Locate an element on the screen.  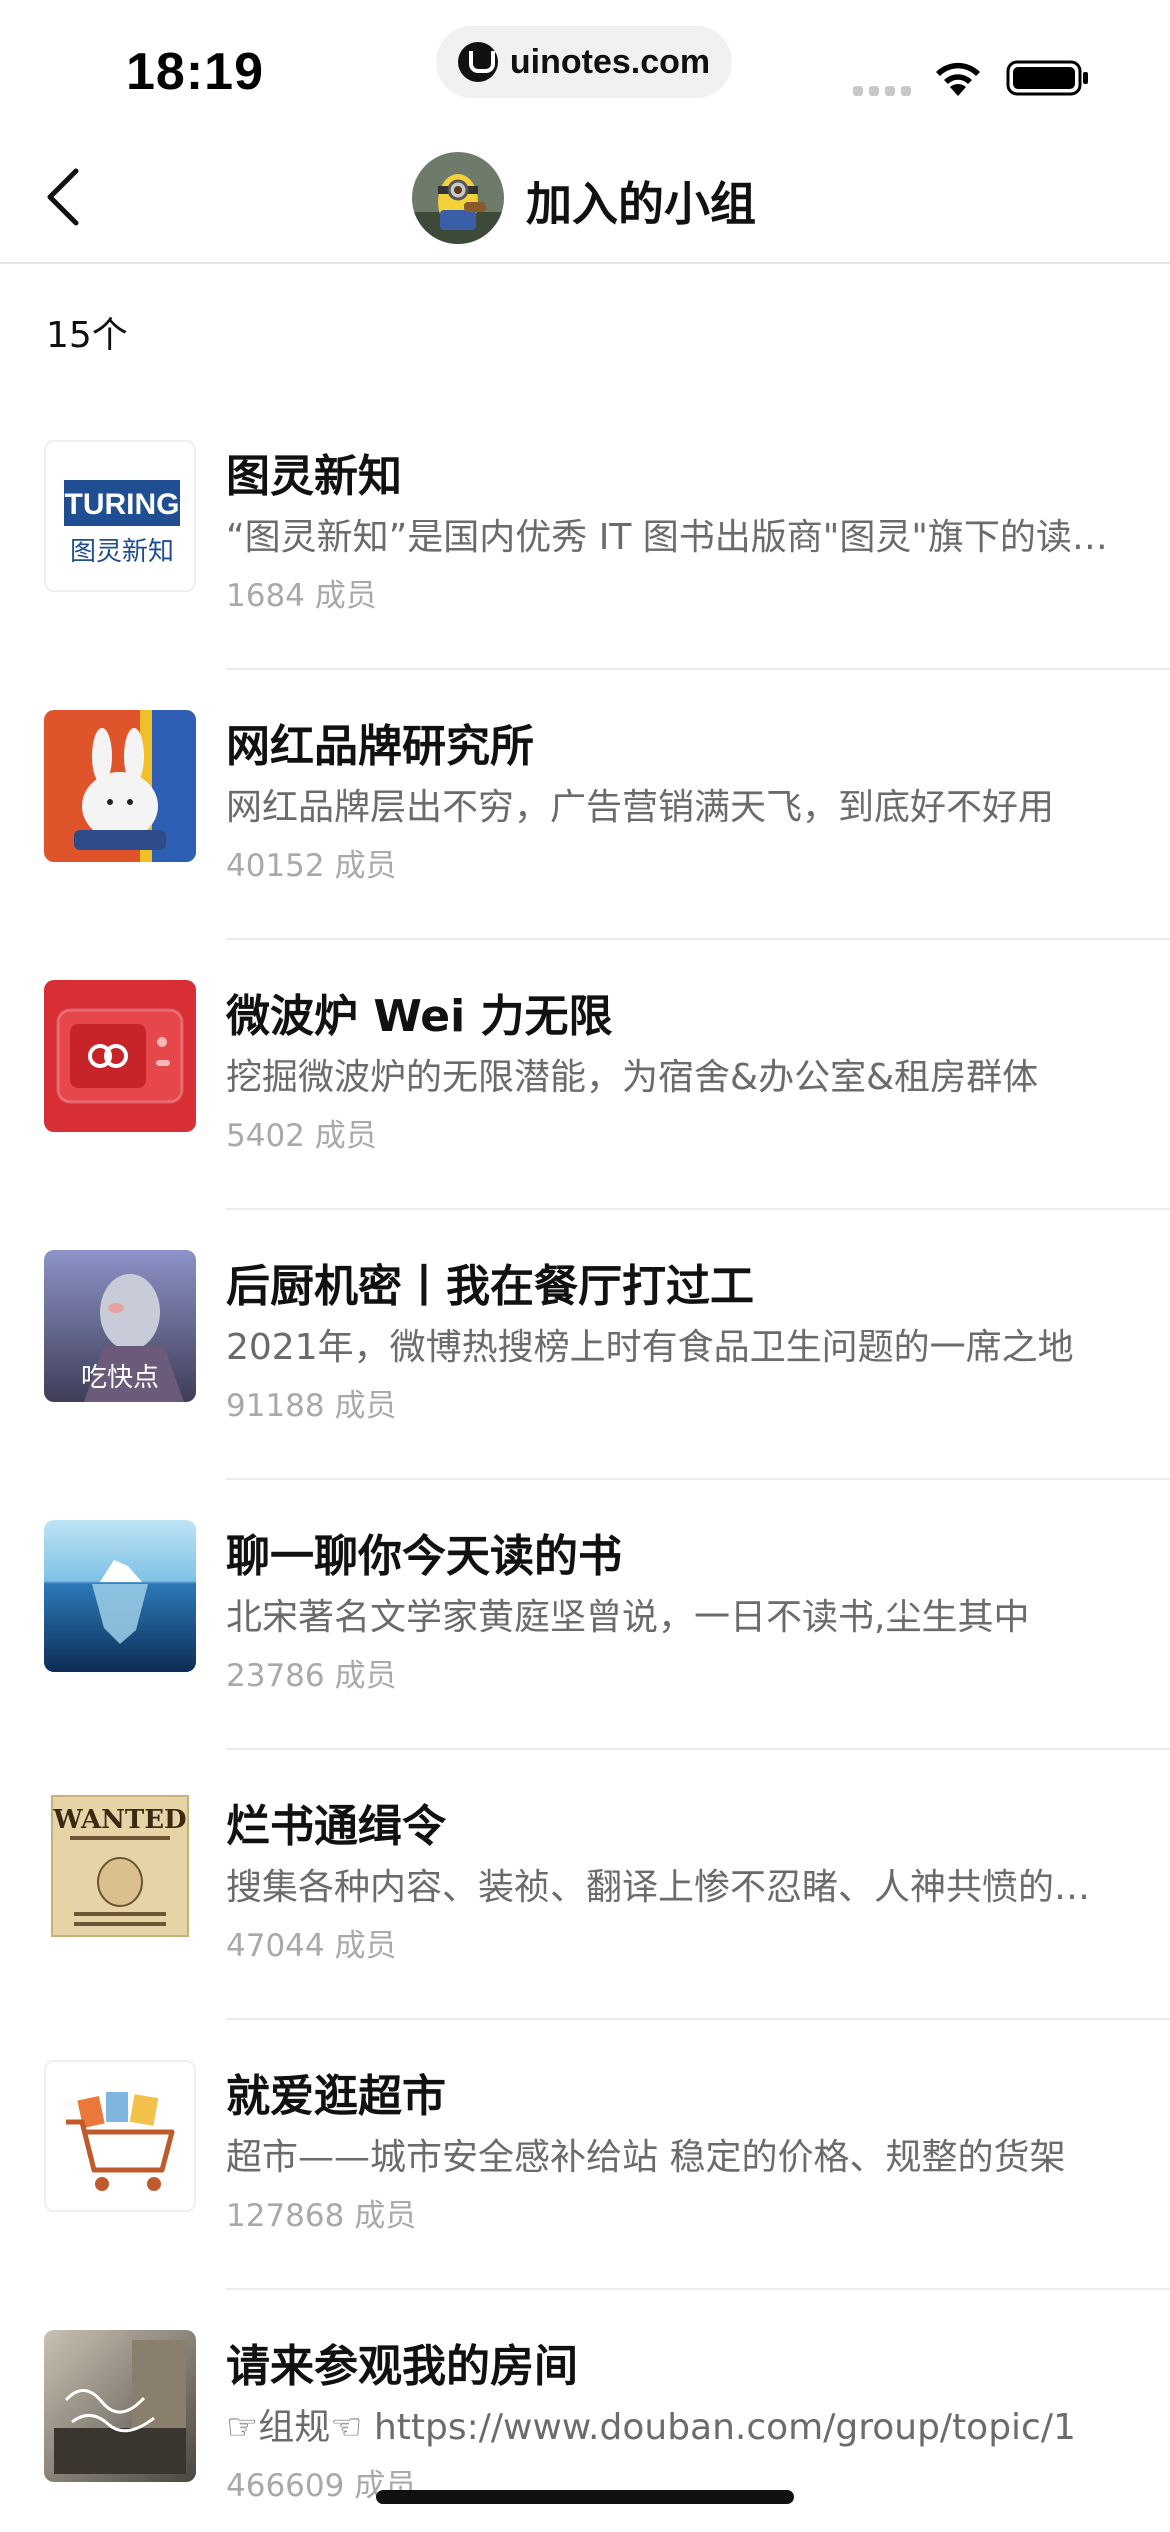
thumb-logo-subtext: 图灵新知 is located at coordinates (122, 552).